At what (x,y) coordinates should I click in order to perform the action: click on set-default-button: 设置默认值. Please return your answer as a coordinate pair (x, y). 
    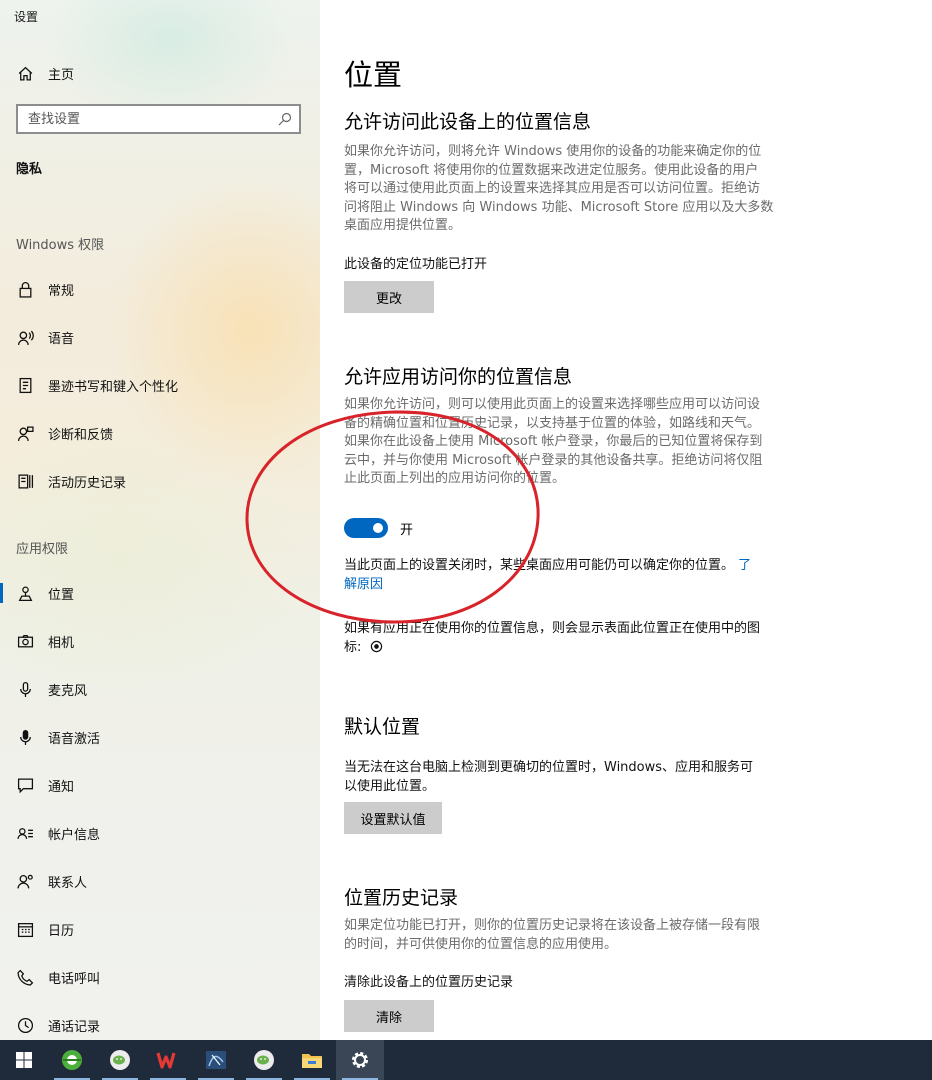
    Looking at the image, I should click on (393, 818).